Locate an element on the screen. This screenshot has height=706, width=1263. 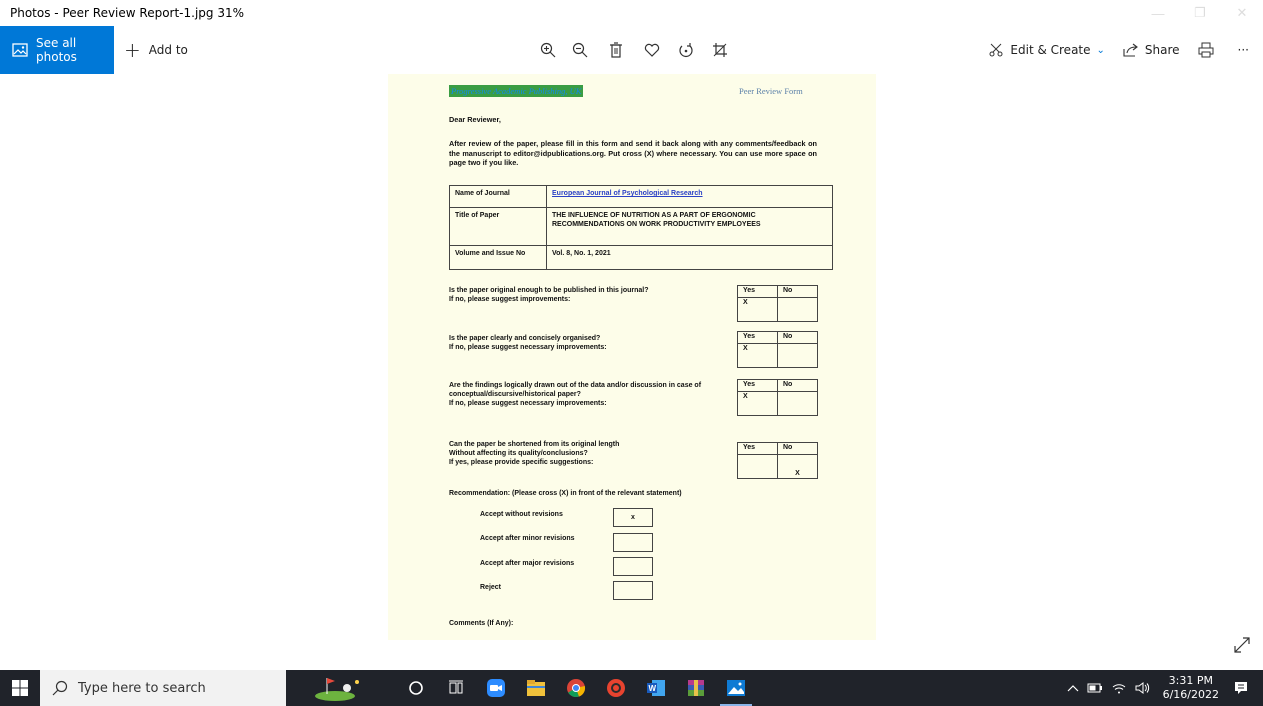
add-to-button: + Add to is located at coordinates (156, 50).